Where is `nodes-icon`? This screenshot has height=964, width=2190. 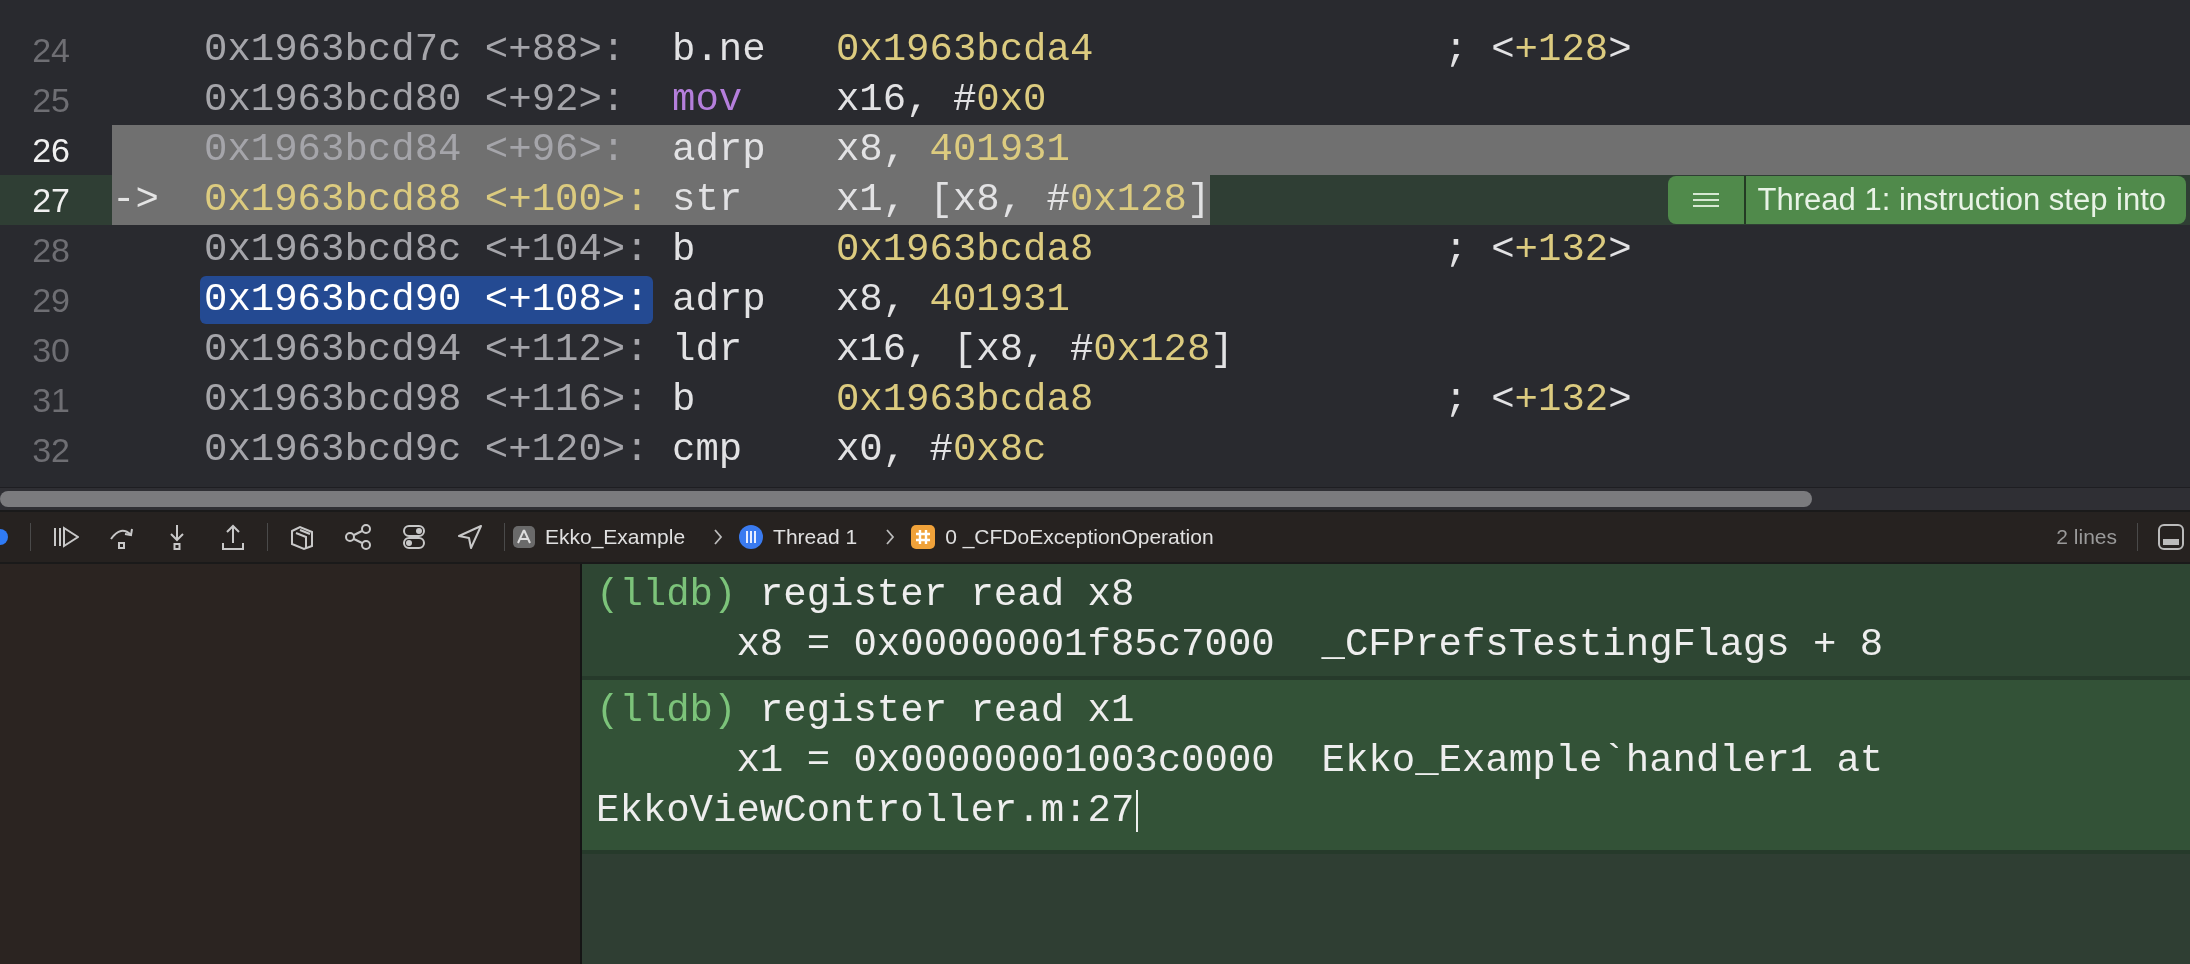
nodes-icon is located at coordinates (358, 537).